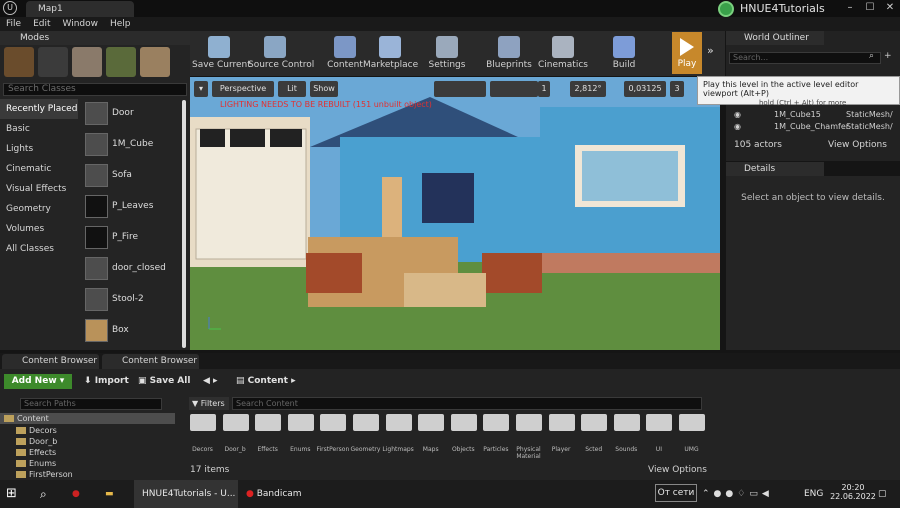 The image size is (900, 508). I want to click on taskbar-bandicam: ● Bandicam, so click(275, 494).